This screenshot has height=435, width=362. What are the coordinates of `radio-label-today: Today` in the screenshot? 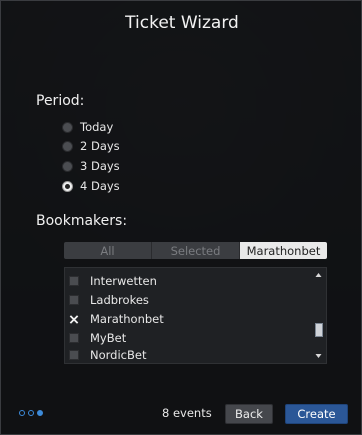 It's located at (97, 127).